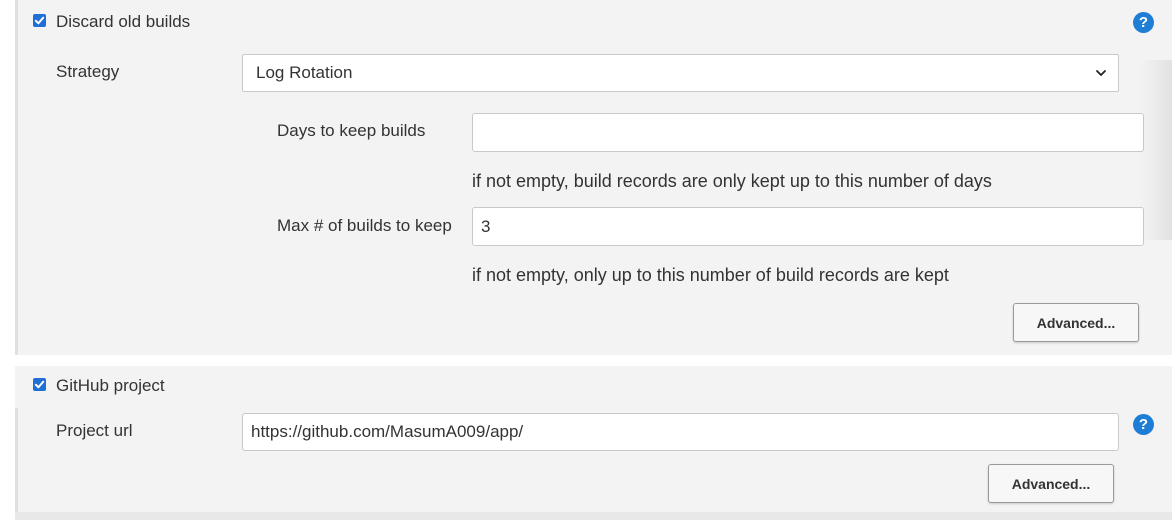 This screenshot has height=520, width=1172. What do you see at coordinates (680, 432) in the screenshot?
I see `project-url-input` at bounding box center [680, 432].